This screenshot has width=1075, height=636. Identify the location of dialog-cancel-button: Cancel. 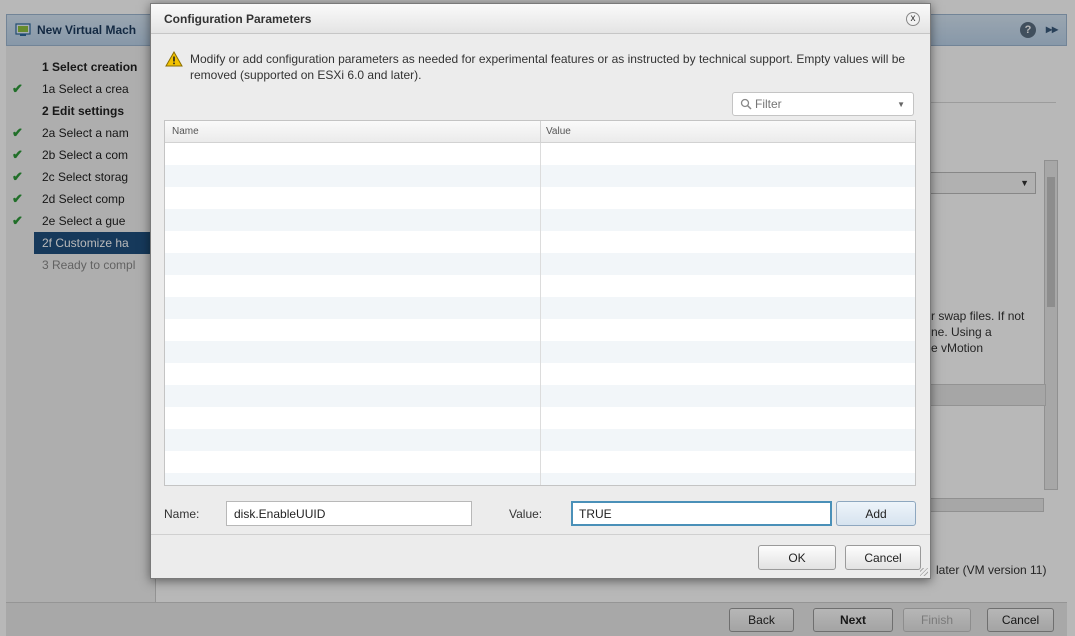
(883, 557).